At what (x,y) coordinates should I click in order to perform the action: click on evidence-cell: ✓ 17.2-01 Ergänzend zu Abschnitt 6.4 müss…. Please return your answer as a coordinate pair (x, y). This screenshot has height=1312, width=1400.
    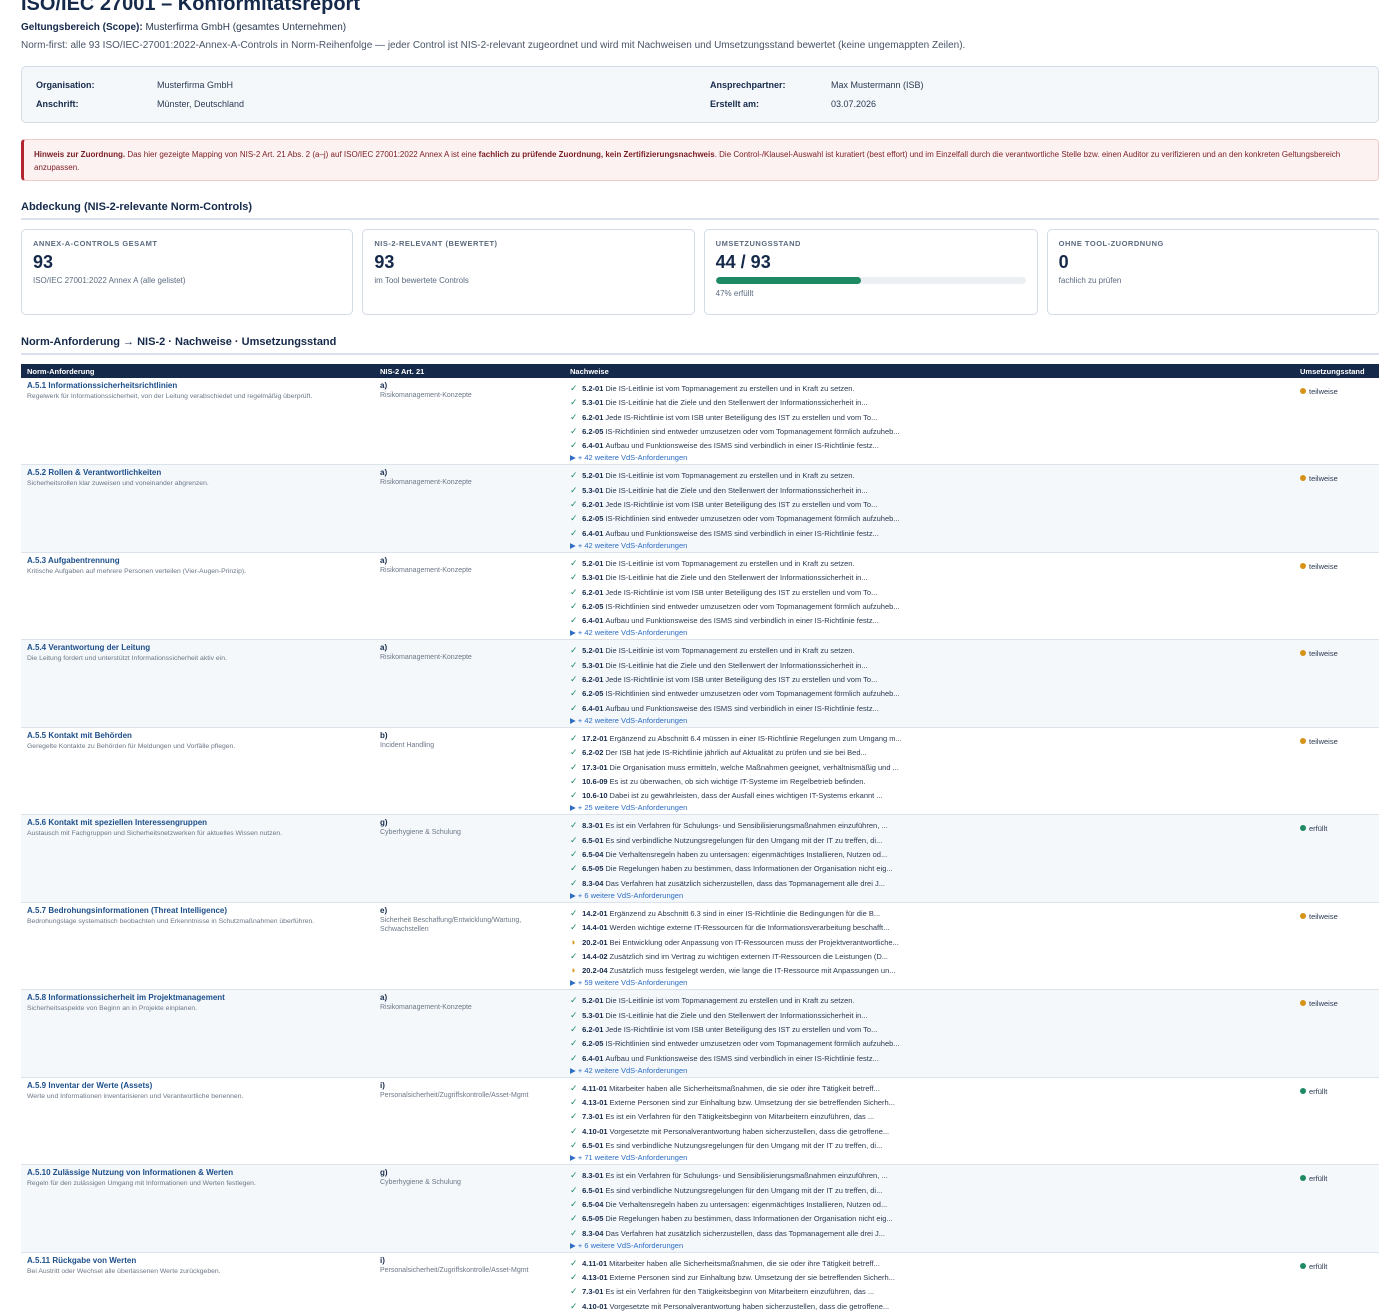
    Looking at the image, I should click on (929, 771).